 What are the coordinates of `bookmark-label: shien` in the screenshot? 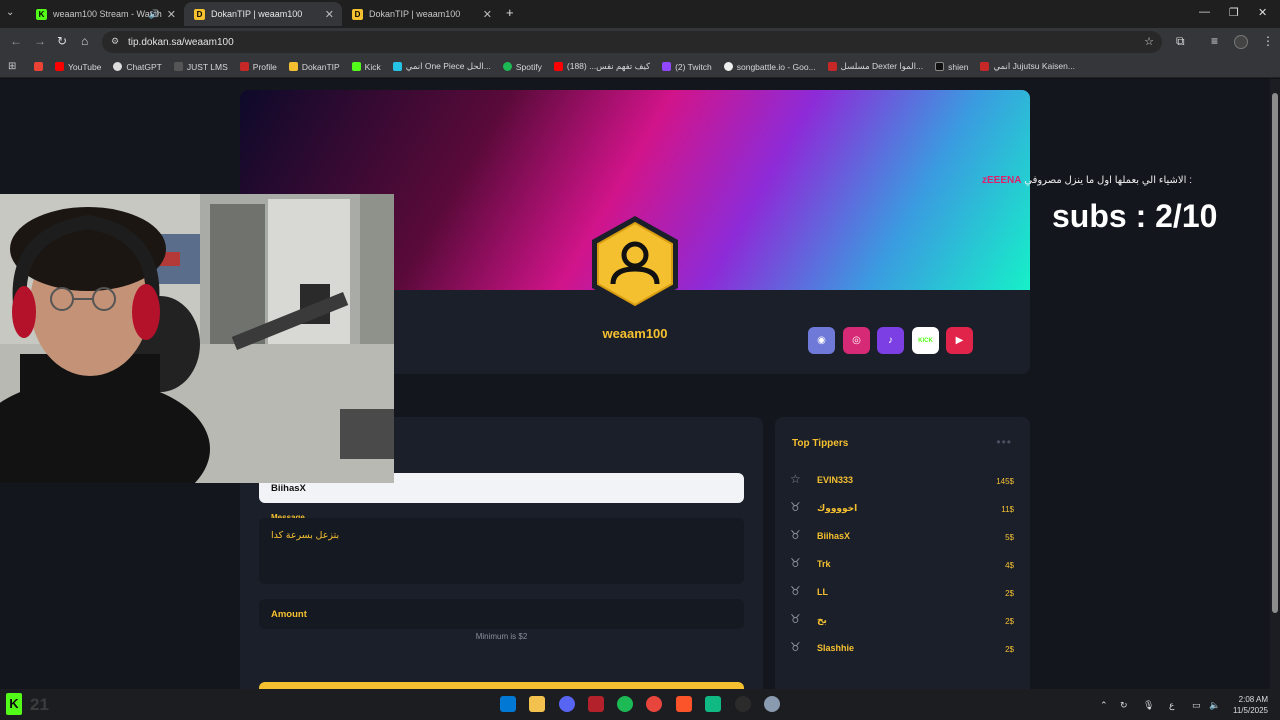 It's located at (958, 66).